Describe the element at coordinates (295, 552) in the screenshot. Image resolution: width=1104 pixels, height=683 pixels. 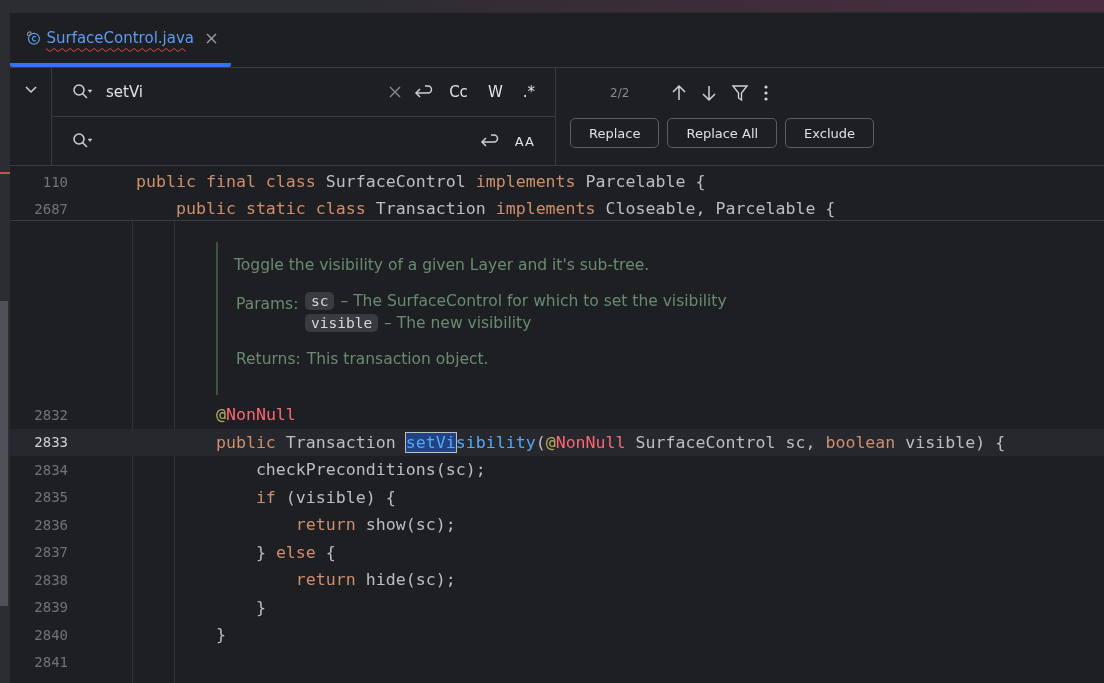
I see `code-line: } else {` at that location.